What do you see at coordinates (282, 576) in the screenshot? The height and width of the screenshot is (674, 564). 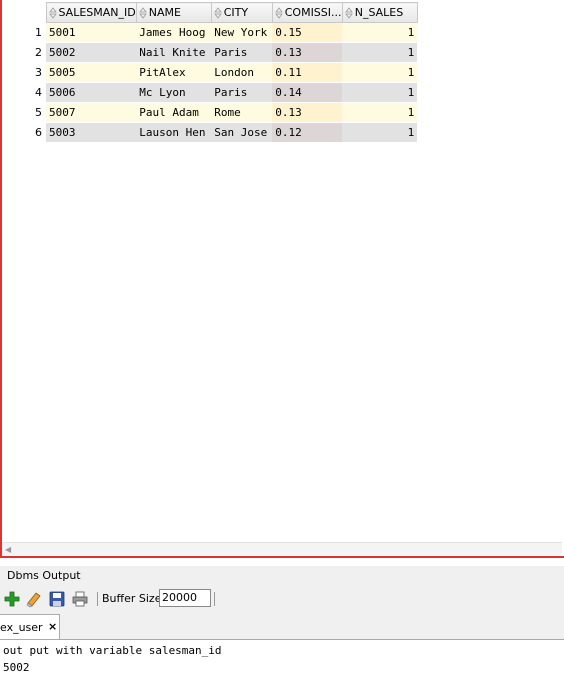 I see `dbms-output-panel-title: Dbms Output` at bounding box center [282, 576].